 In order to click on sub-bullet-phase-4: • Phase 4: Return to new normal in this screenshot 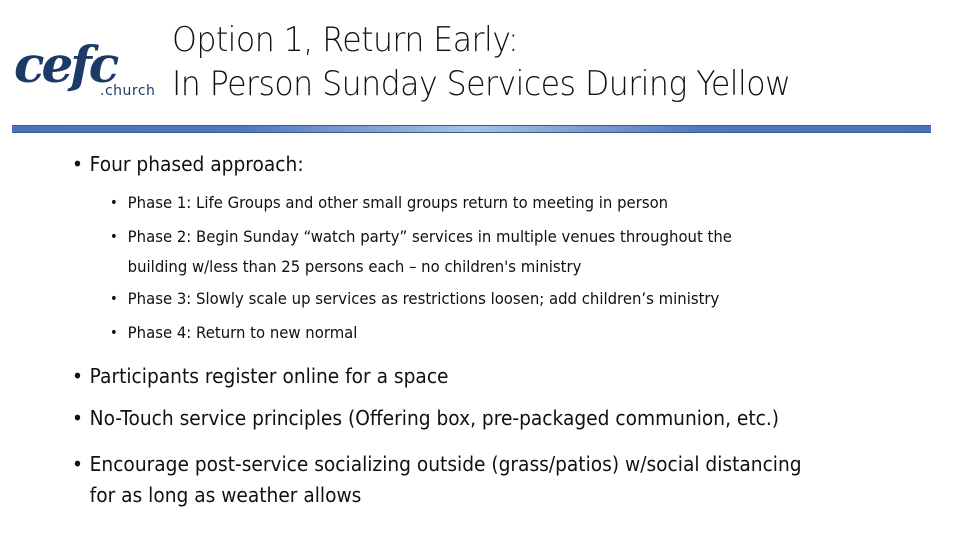, I will do `click(233, 333)`.